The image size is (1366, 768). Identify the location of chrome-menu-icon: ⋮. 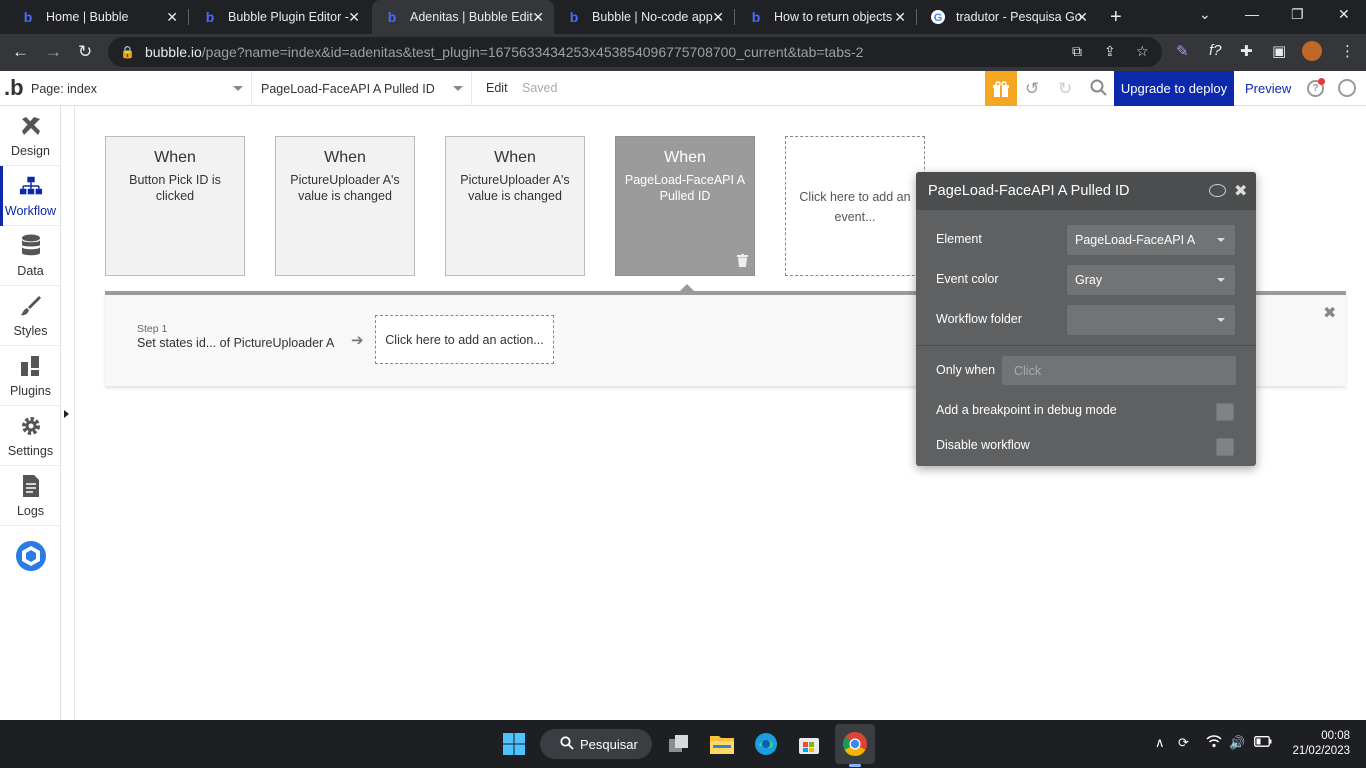
(1347, 51).